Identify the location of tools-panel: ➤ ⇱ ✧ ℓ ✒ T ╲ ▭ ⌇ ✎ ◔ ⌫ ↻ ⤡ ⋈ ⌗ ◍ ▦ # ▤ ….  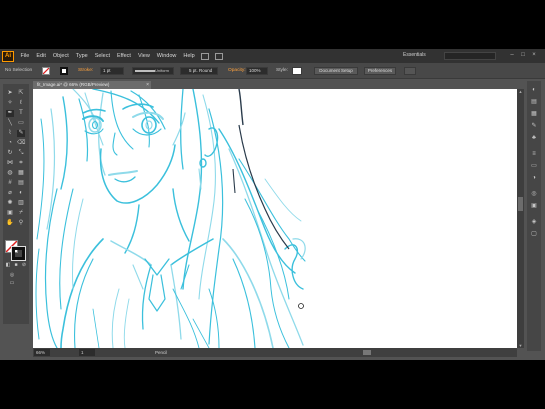
(16, 204).